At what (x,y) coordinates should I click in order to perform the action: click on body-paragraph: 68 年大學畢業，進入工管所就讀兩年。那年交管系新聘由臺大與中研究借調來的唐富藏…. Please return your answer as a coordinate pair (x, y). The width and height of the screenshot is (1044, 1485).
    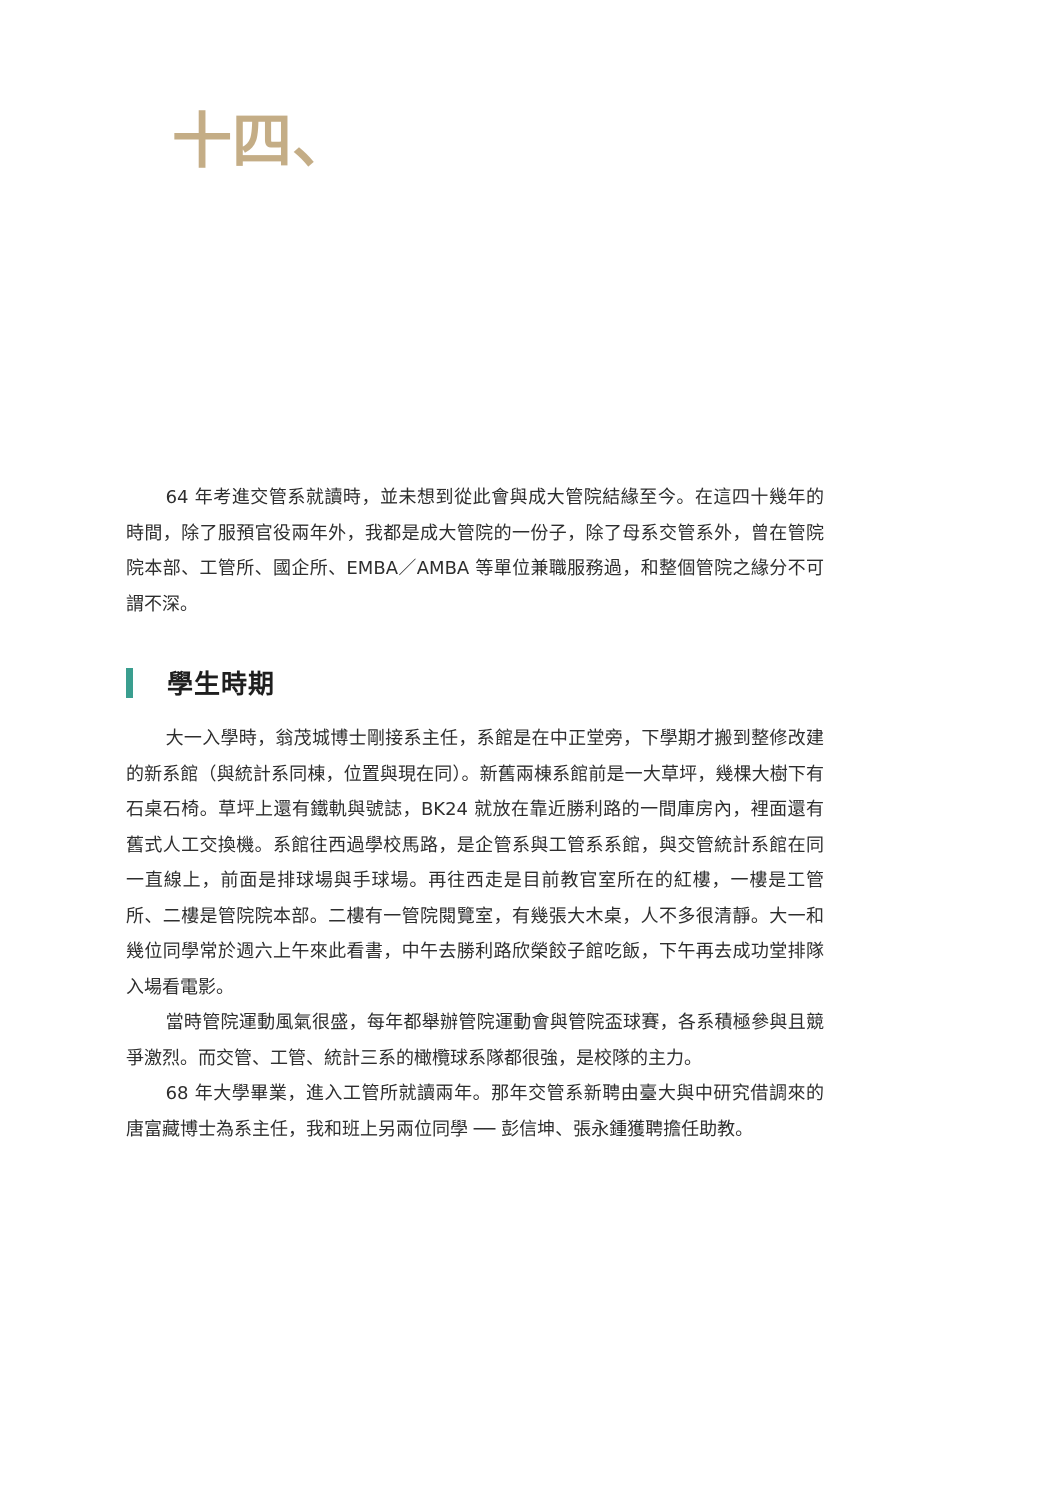
    Looking at the image, I should click on (475, 1111).